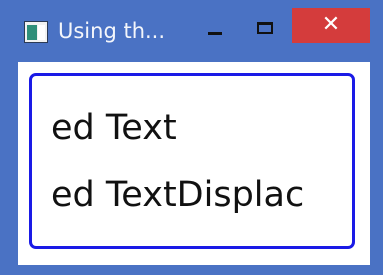 This screenshot has height=275, width=383. What do you see at coordinates (215, 33) in the screenshot?
I see `minimize-icon` at bounding box center [215, 33].